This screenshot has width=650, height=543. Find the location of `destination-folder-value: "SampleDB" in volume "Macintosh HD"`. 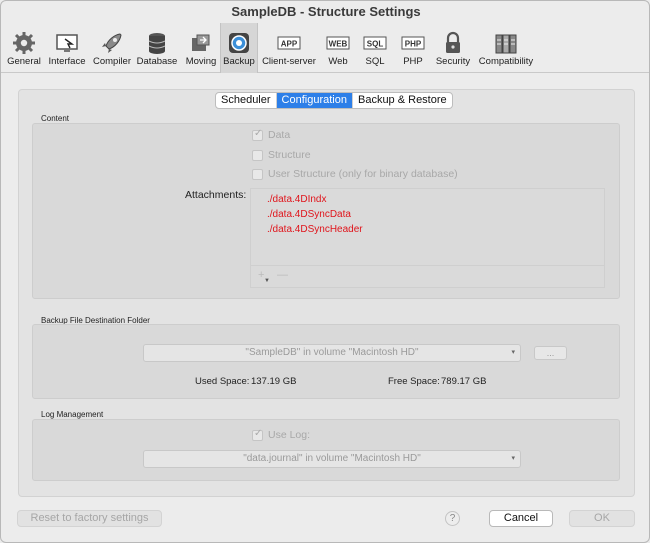

destination-folder-value: "SampleDB" in volume "Macintosh HD" is located at coordinates (332, 352).